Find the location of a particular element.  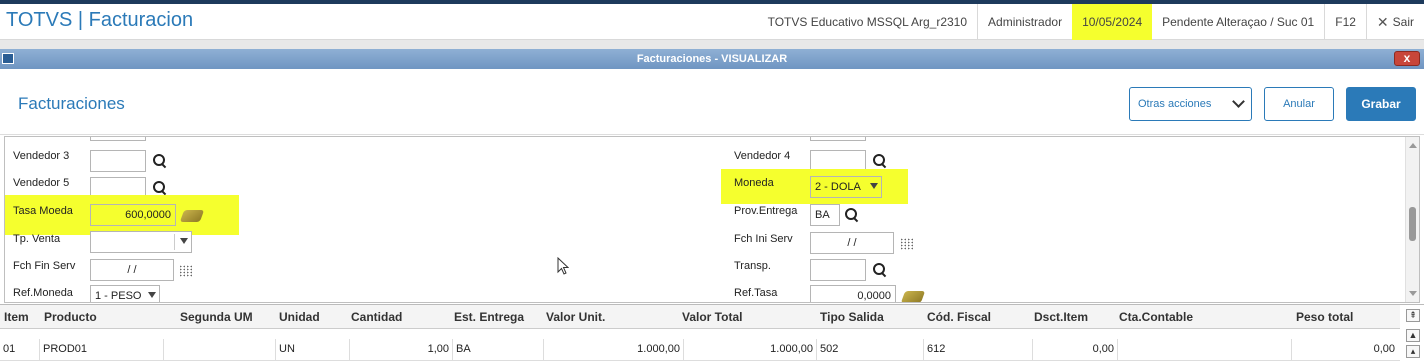

transp-field is located at coordinates (838, 270).